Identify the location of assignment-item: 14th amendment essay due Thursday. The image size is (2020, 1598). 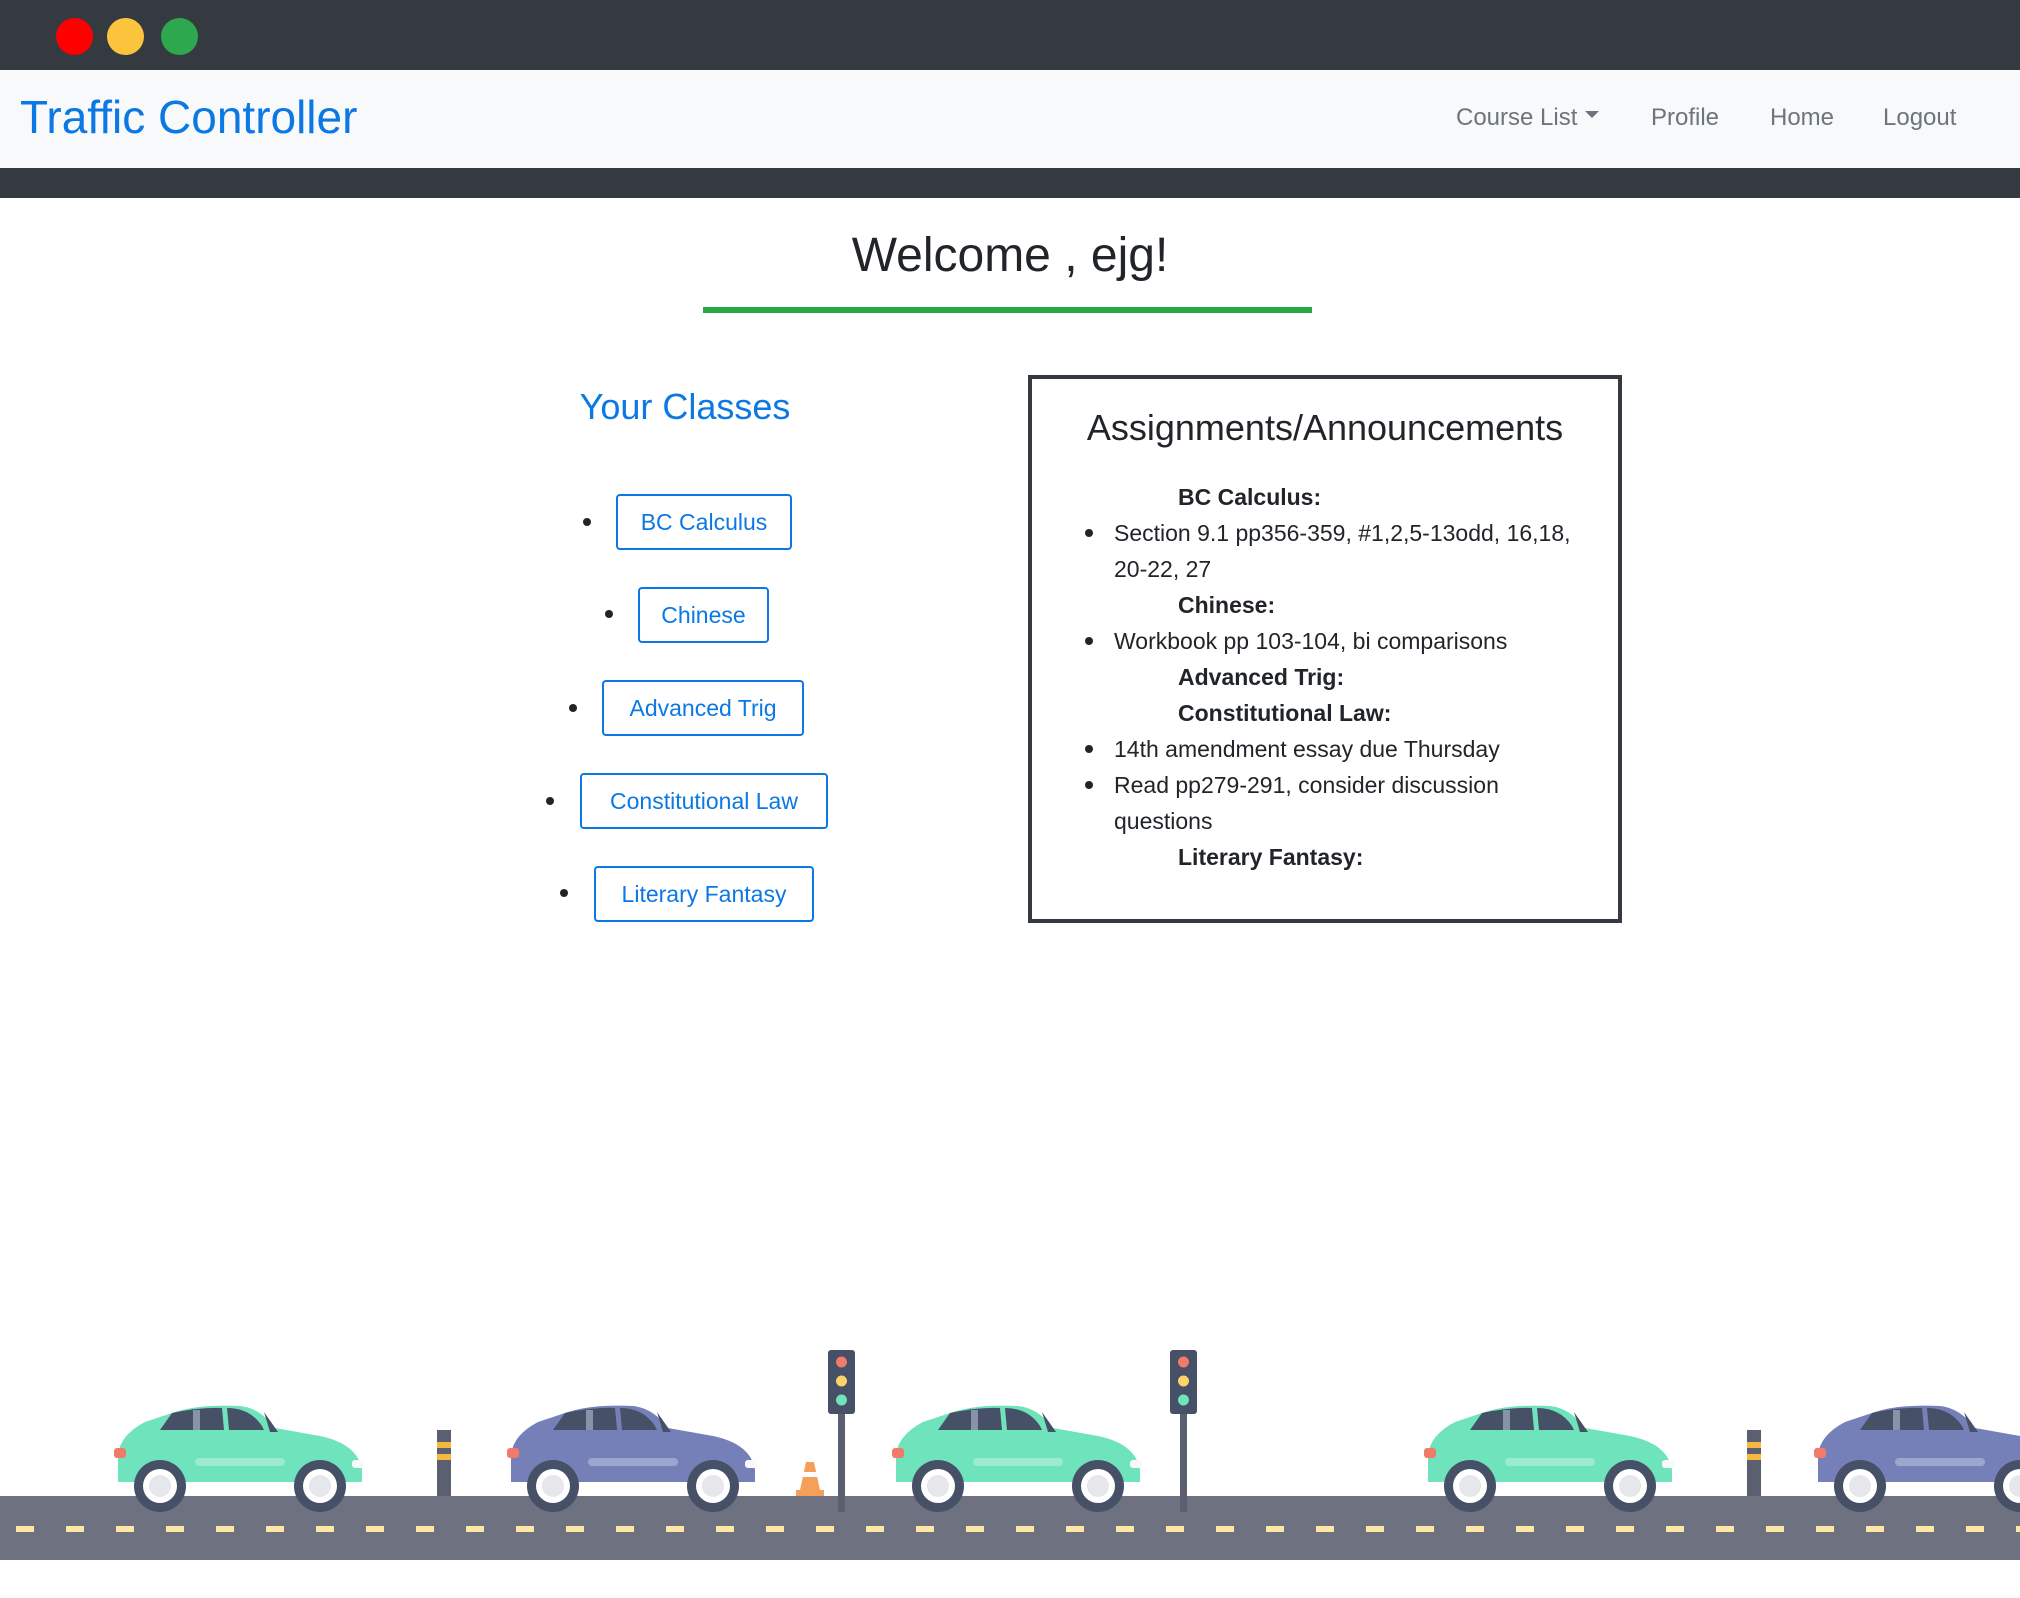
(1335, 749).